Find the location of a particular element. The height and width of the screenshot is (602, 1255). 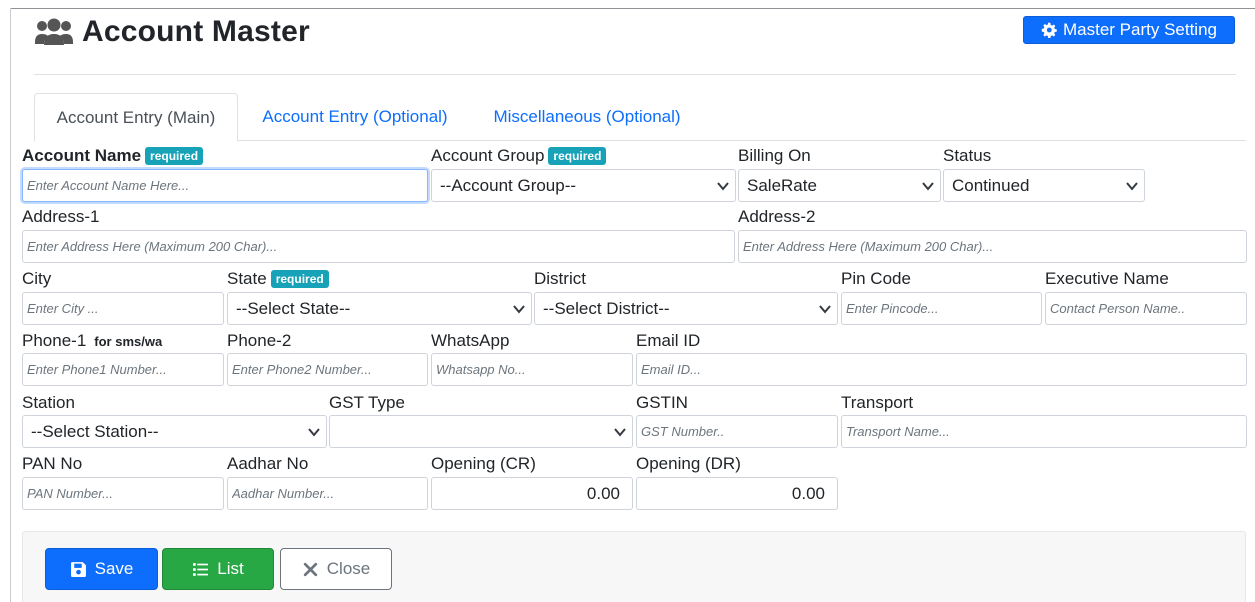

window-top-border is located at coordinates (632, 8).